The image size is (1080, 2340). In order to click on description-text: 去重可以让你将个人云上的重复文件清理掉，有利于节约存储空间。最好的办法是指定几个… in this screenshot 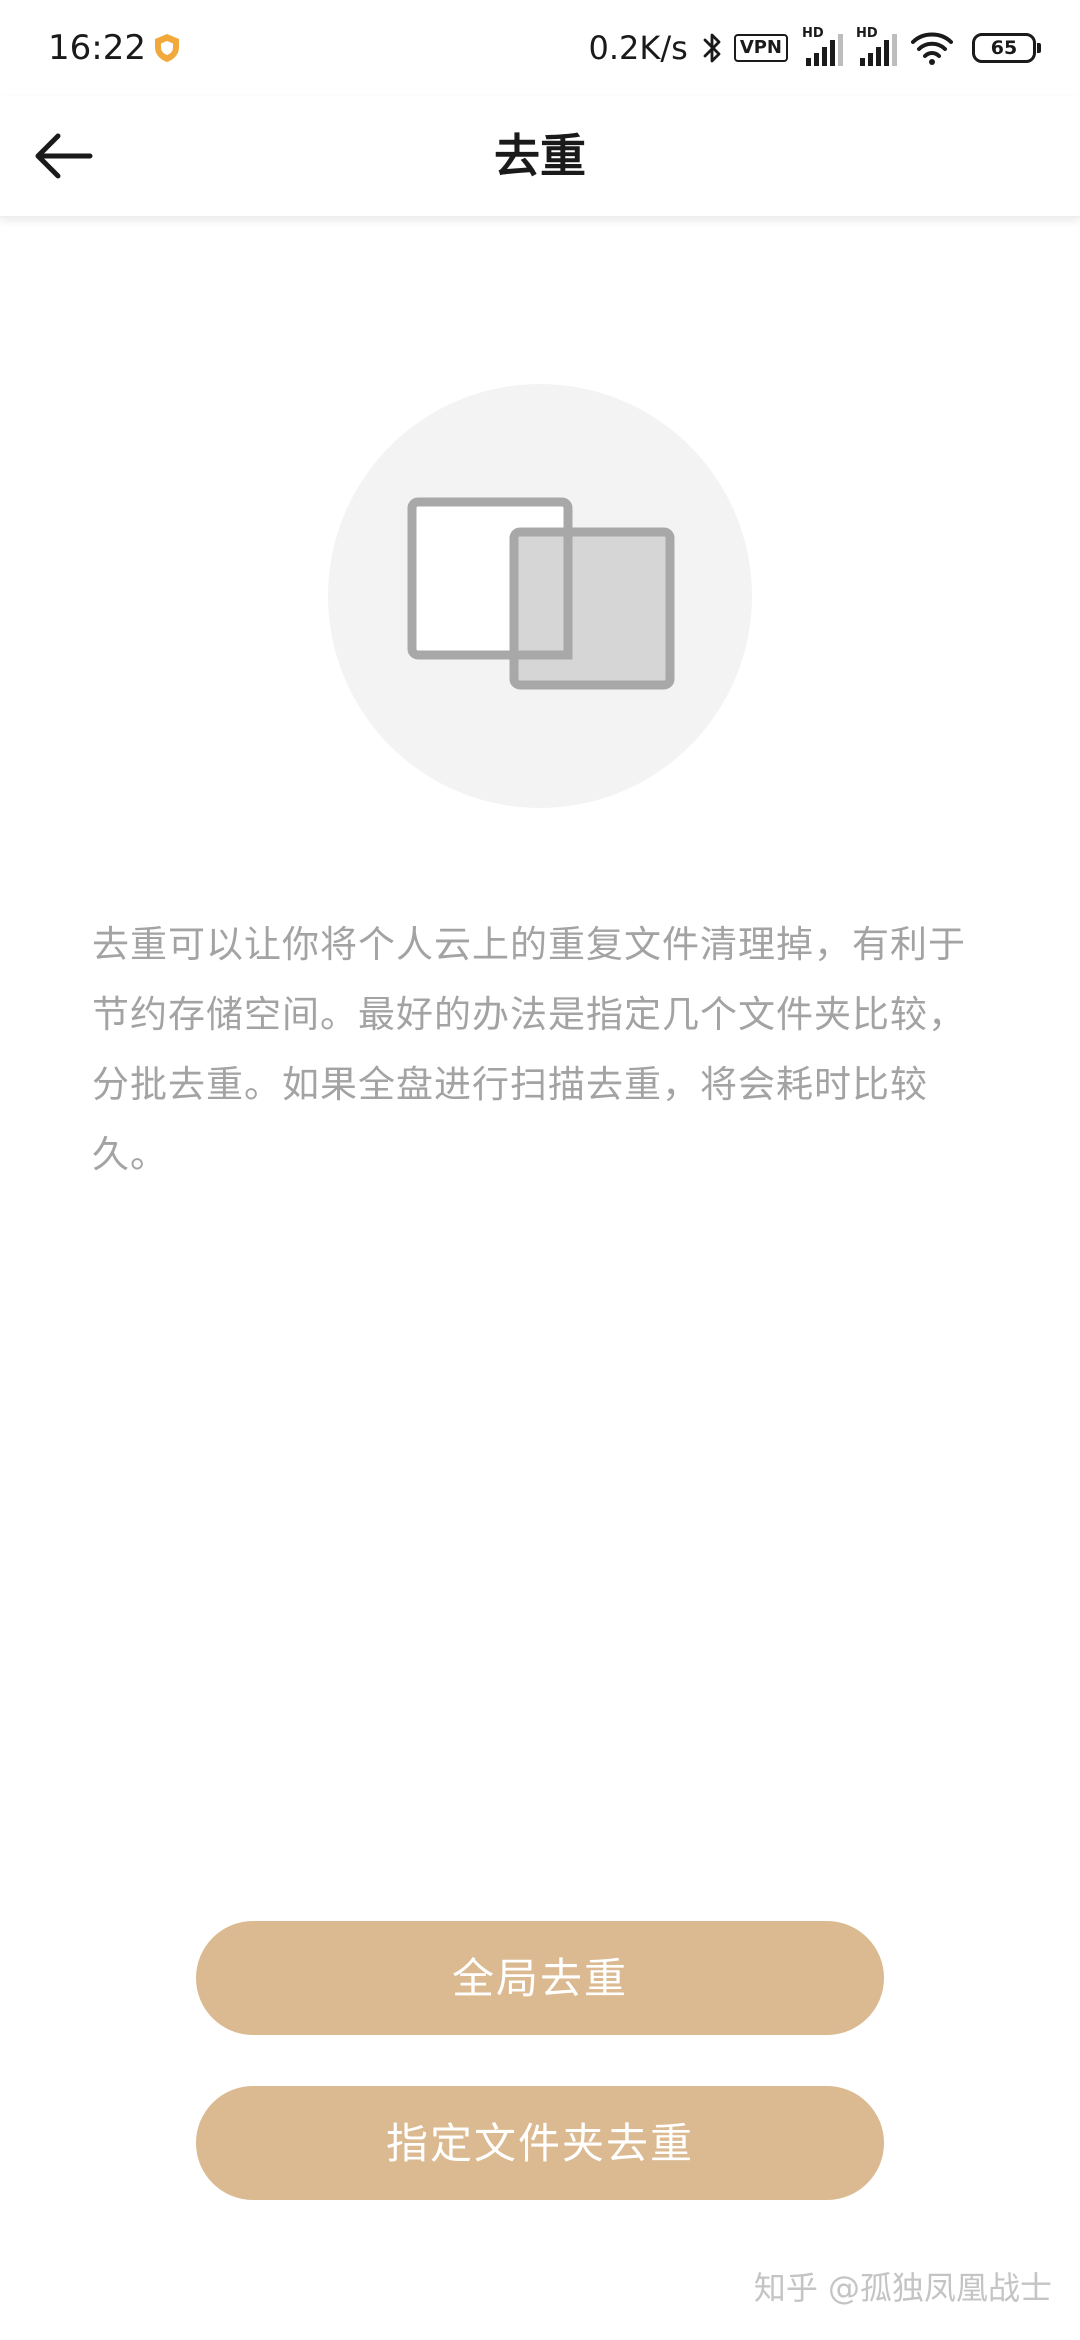, I will do `click(529, 1049)`.